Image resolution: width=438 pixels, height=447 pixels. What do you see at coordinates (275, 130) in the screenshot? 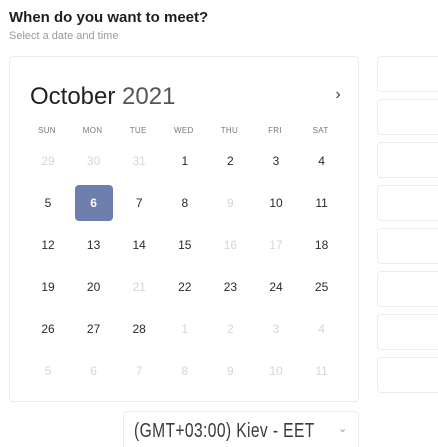
I see `weekday-fri: FRI` at bounding box center [275, 130].